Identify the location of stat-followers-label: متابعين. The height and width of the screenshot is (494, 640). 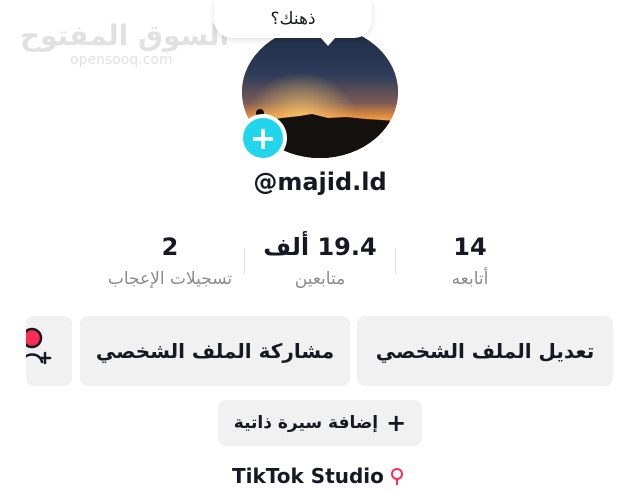
(320, 279).